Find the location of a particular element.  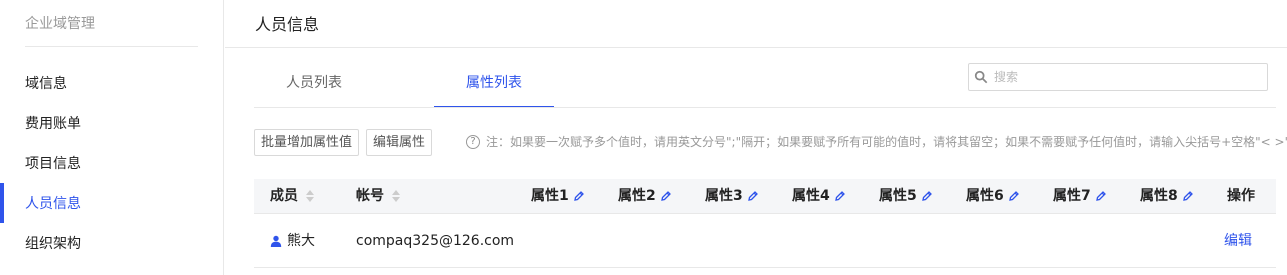

edit-link: 编辑 is located at coordinates (1238, 241).